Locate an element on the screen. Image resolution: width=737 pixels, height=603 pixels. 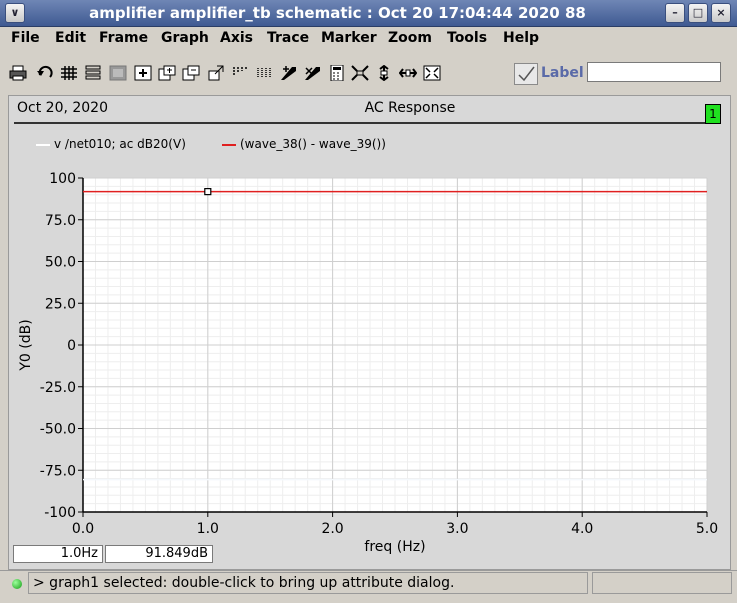
y-tick-label: 50.0 is located at coordinates (60, 263).